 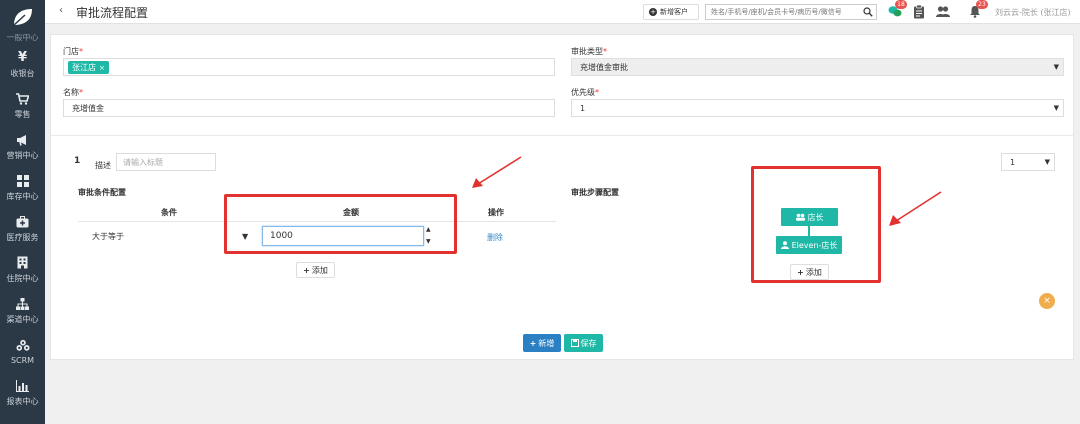 I want to click on add-condition-button: + 添加, so click(x=315, y=270).